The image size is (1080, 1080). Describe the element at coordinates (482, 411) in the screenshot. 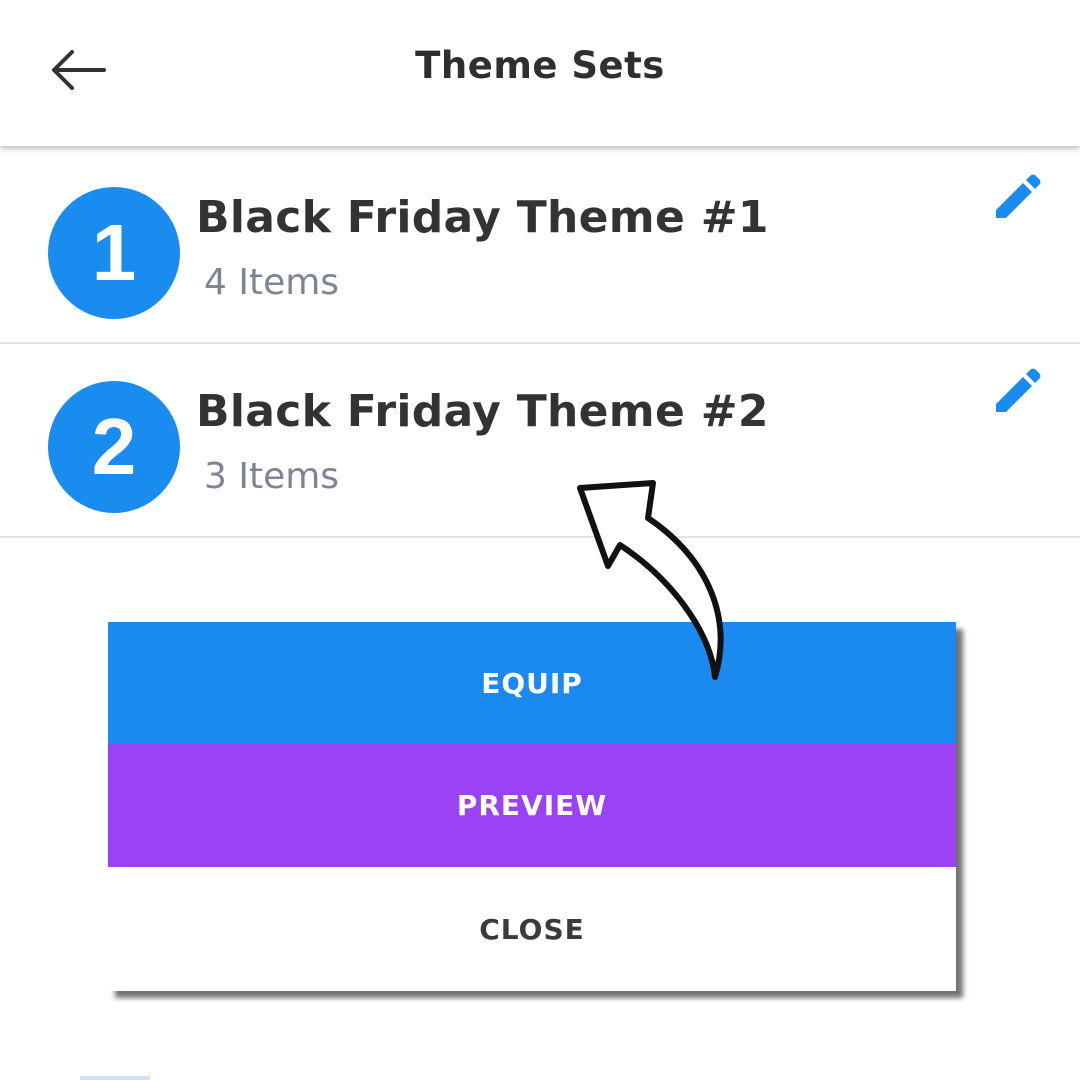

I see `theme-set-name: Black Friday Theme #2` at that location.